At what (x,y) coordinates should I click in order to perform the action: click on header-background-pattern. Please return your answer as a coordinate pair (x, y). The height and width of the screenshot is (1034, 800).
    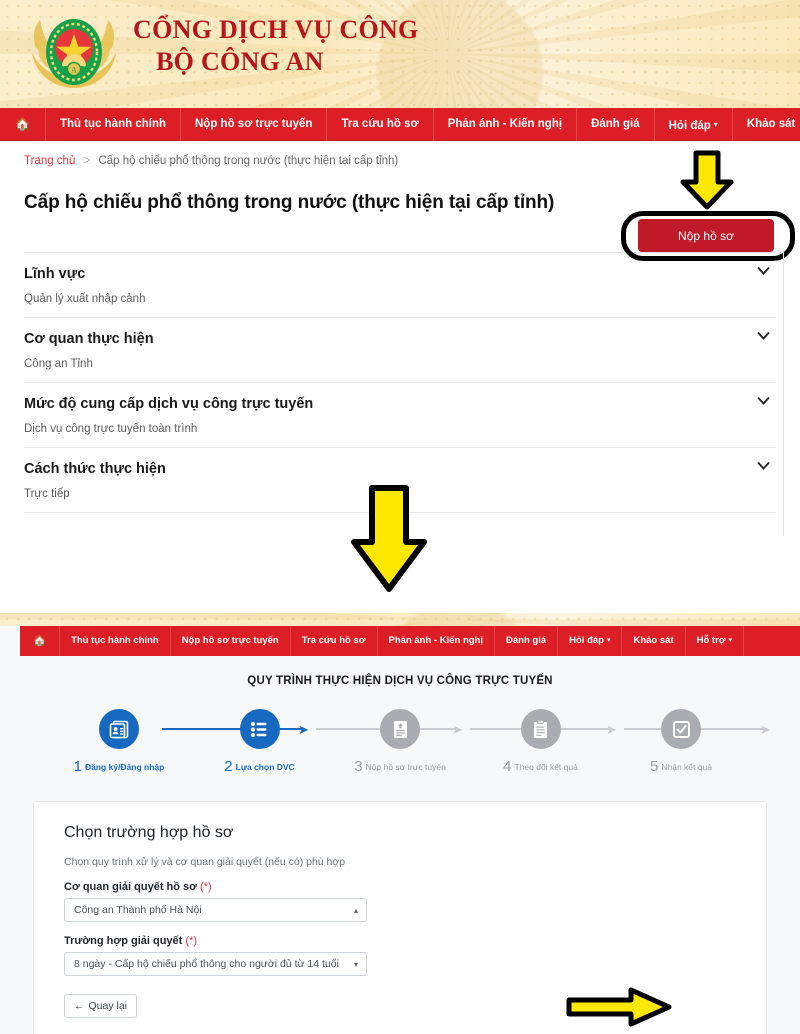
    Looking at the image, I should click on (400, 619).